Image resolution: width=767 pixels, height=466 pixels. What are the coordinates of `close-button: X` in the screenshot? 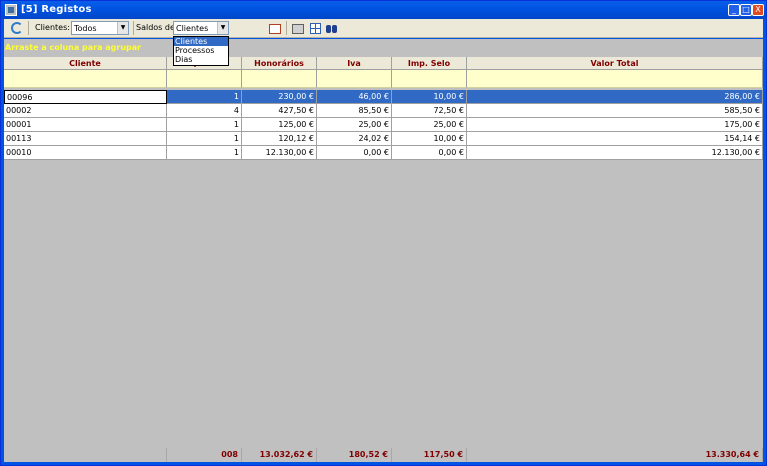 It's located at (758, 10).